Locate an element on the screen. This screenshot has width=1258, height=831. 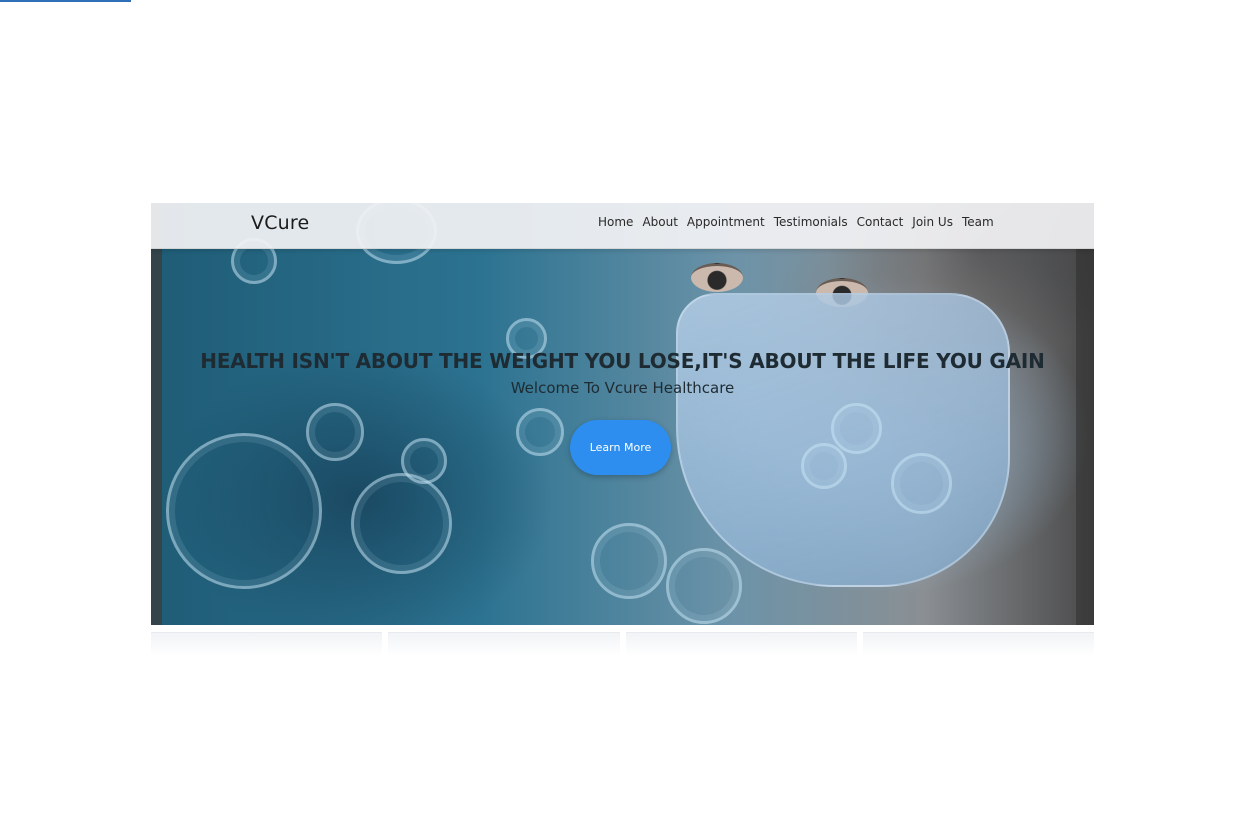
nav-link-testimonials: Testimonials is located at coordinates (811, 222).